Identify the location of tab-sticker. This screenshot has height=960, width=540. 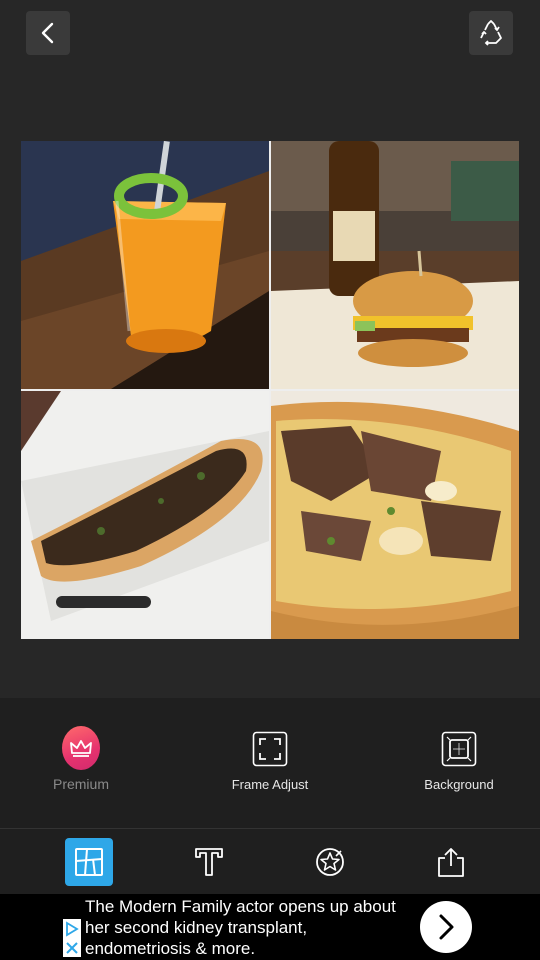
(330, 862).